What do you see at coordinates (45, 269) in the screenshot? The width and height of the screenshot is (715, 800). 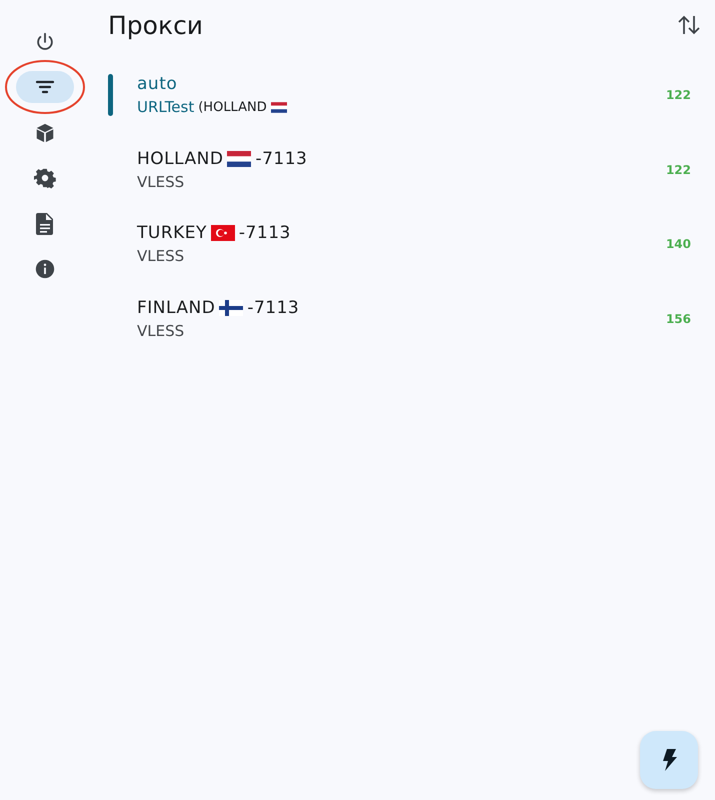 I see `info-icon` at bounding box center [45, 269].